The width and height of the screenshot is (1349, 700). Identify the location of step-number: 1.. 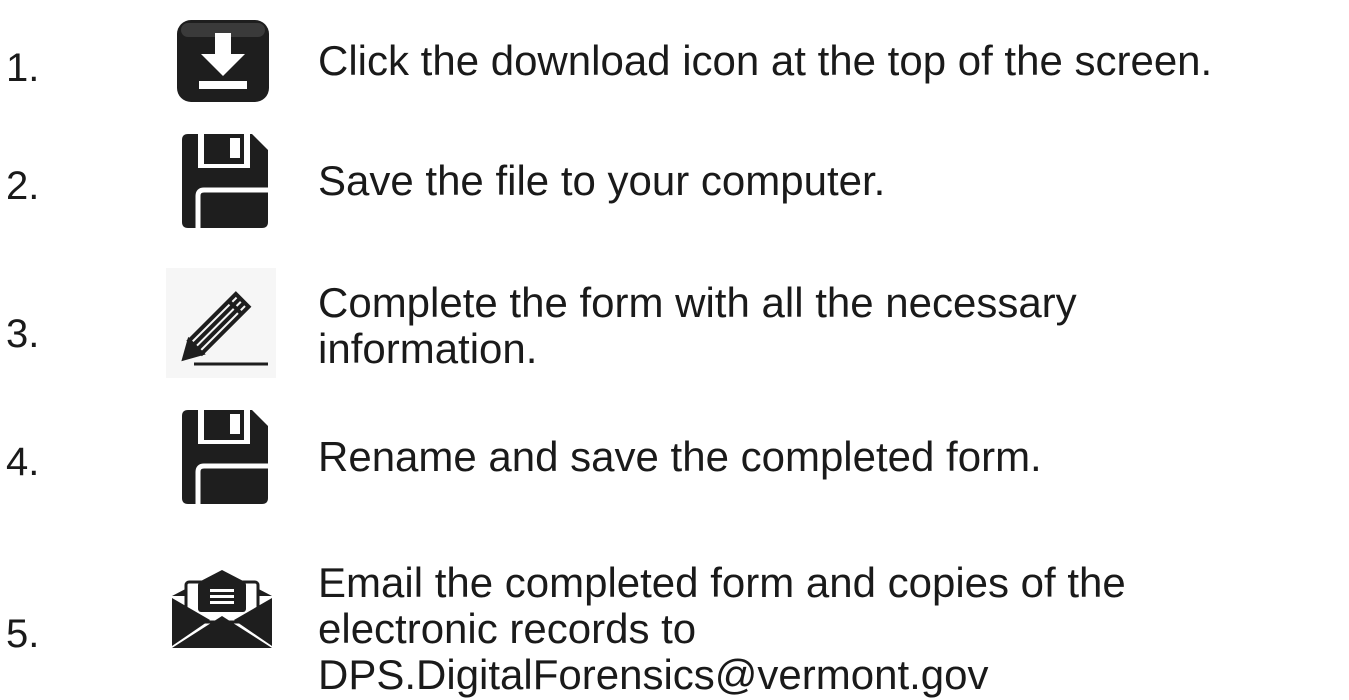
(23, 68).